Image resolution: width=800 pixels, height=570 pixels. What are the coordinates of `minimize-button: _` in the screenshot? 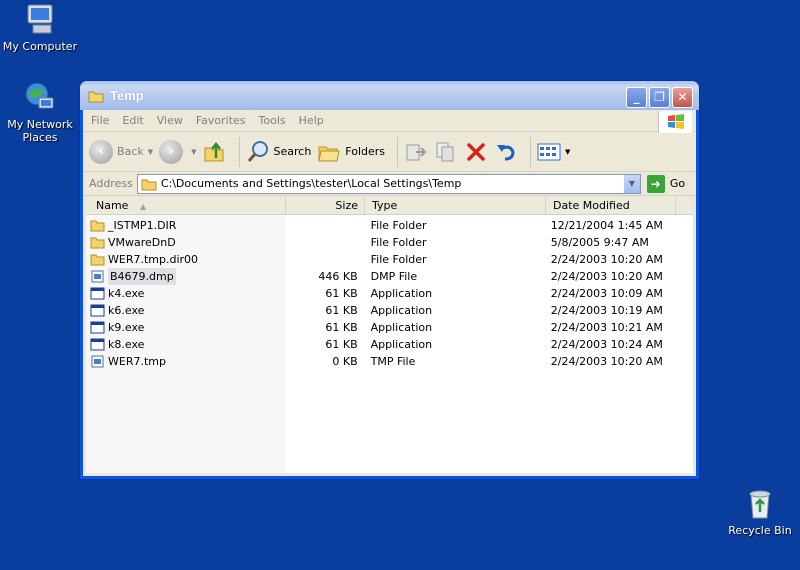 It's located at (636, 97).